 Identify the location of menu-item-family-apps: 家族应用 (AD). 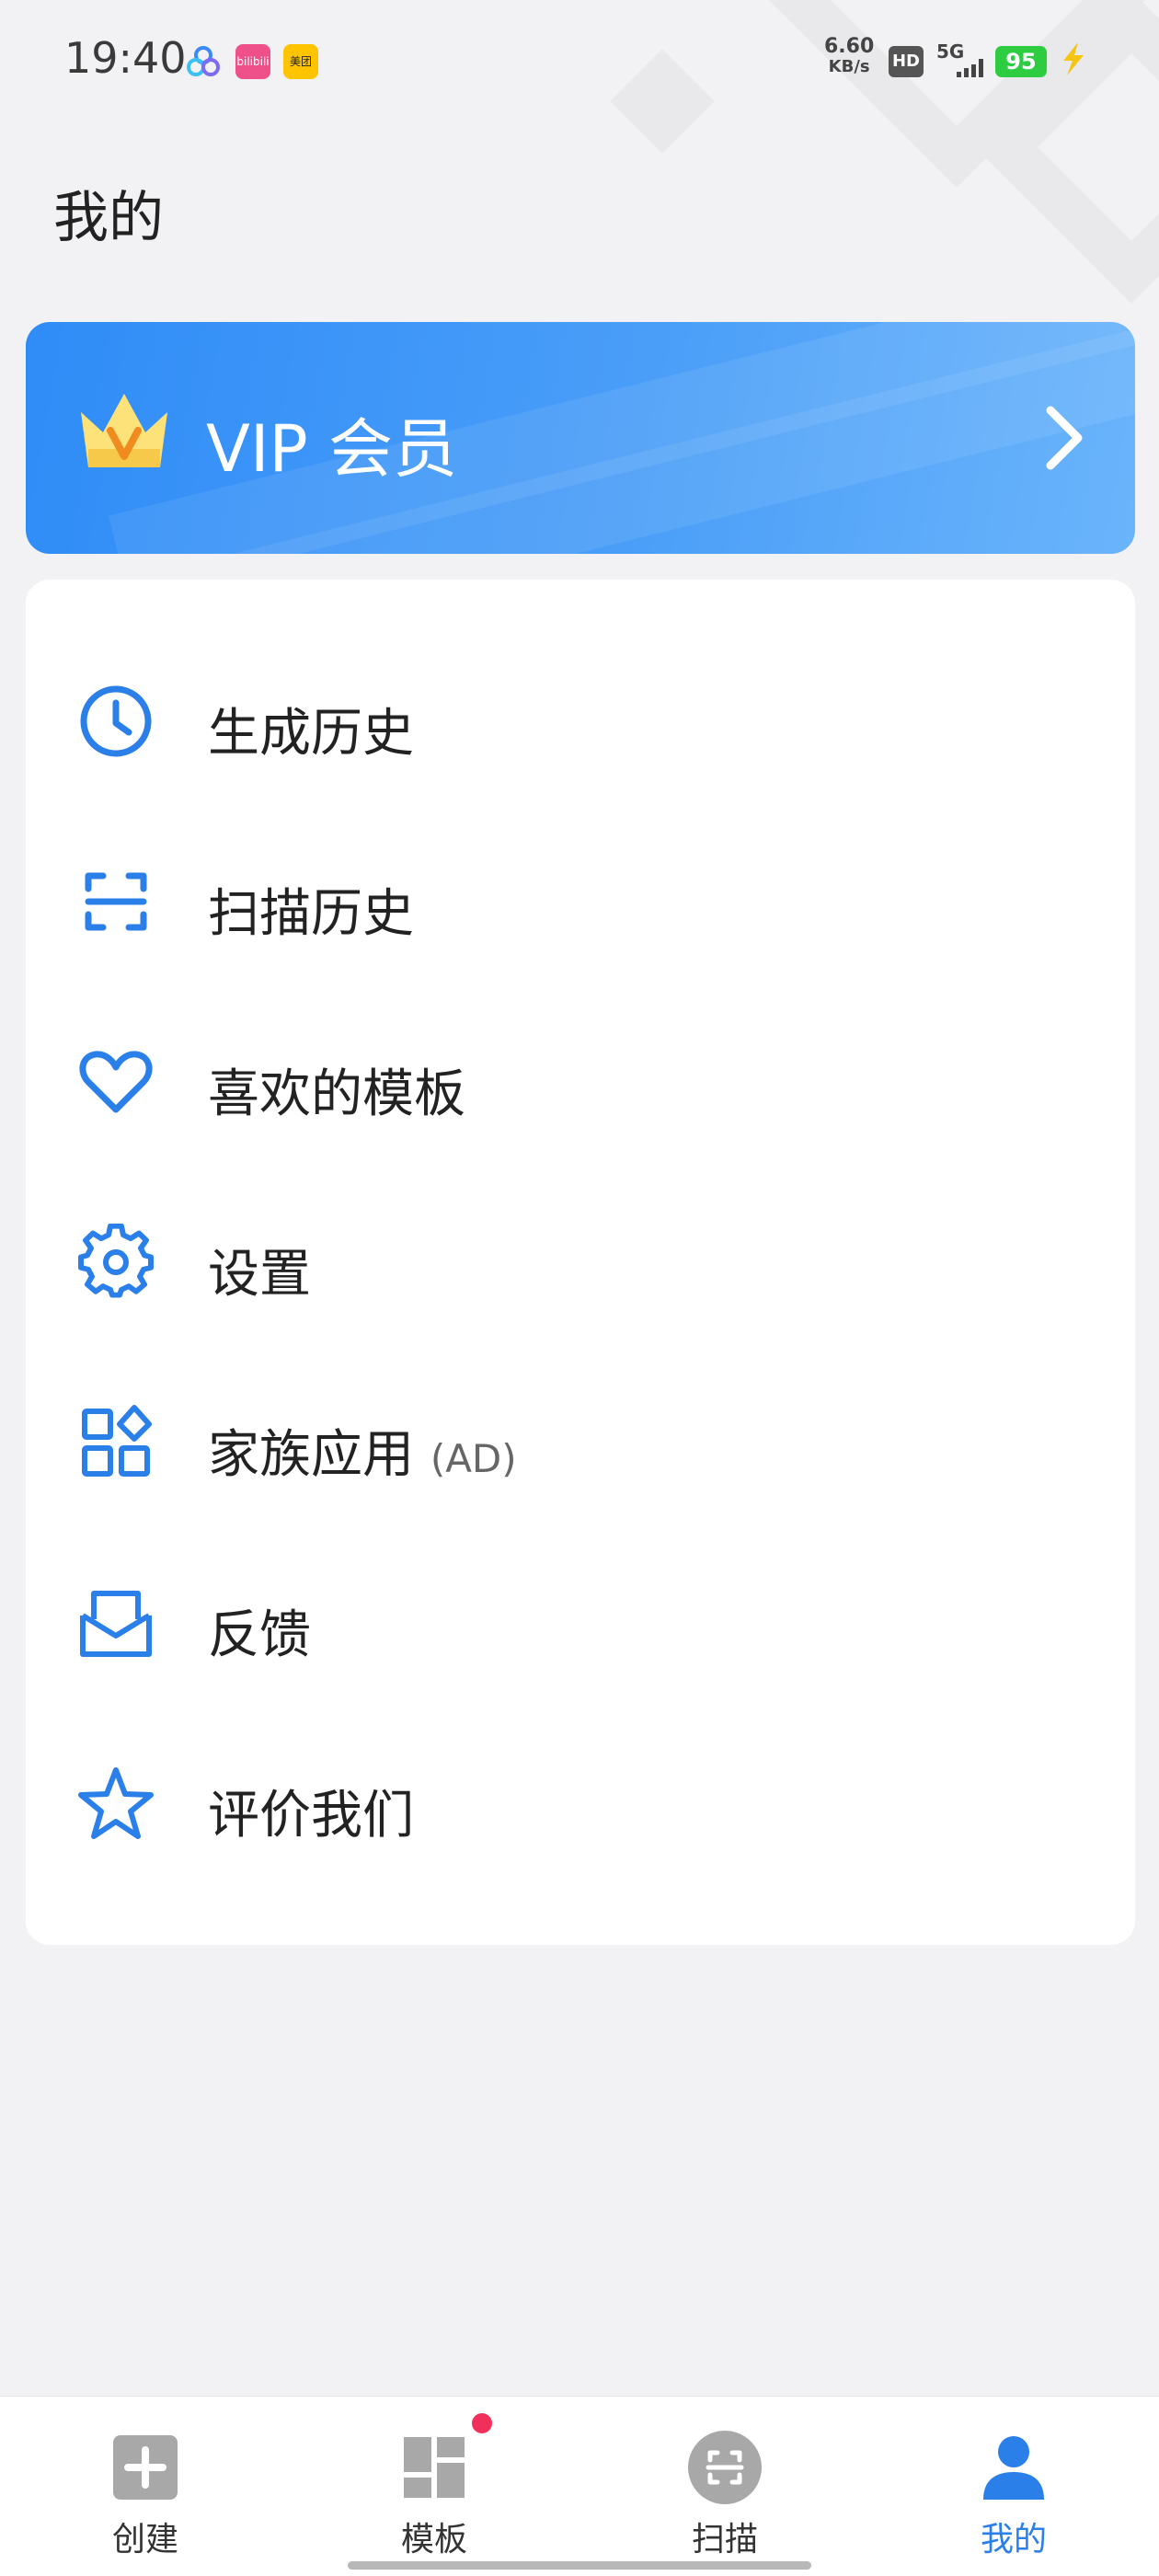
(580, 1442).